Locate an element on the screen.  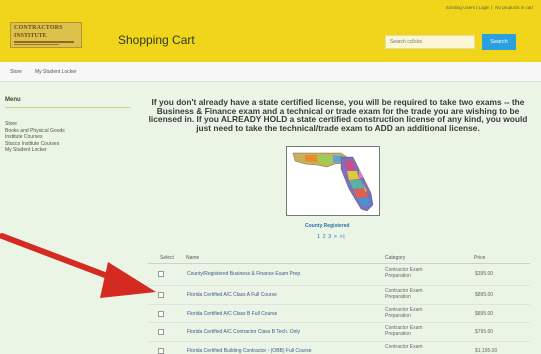
col-header-price: Price is located at coordinates (480, 258).